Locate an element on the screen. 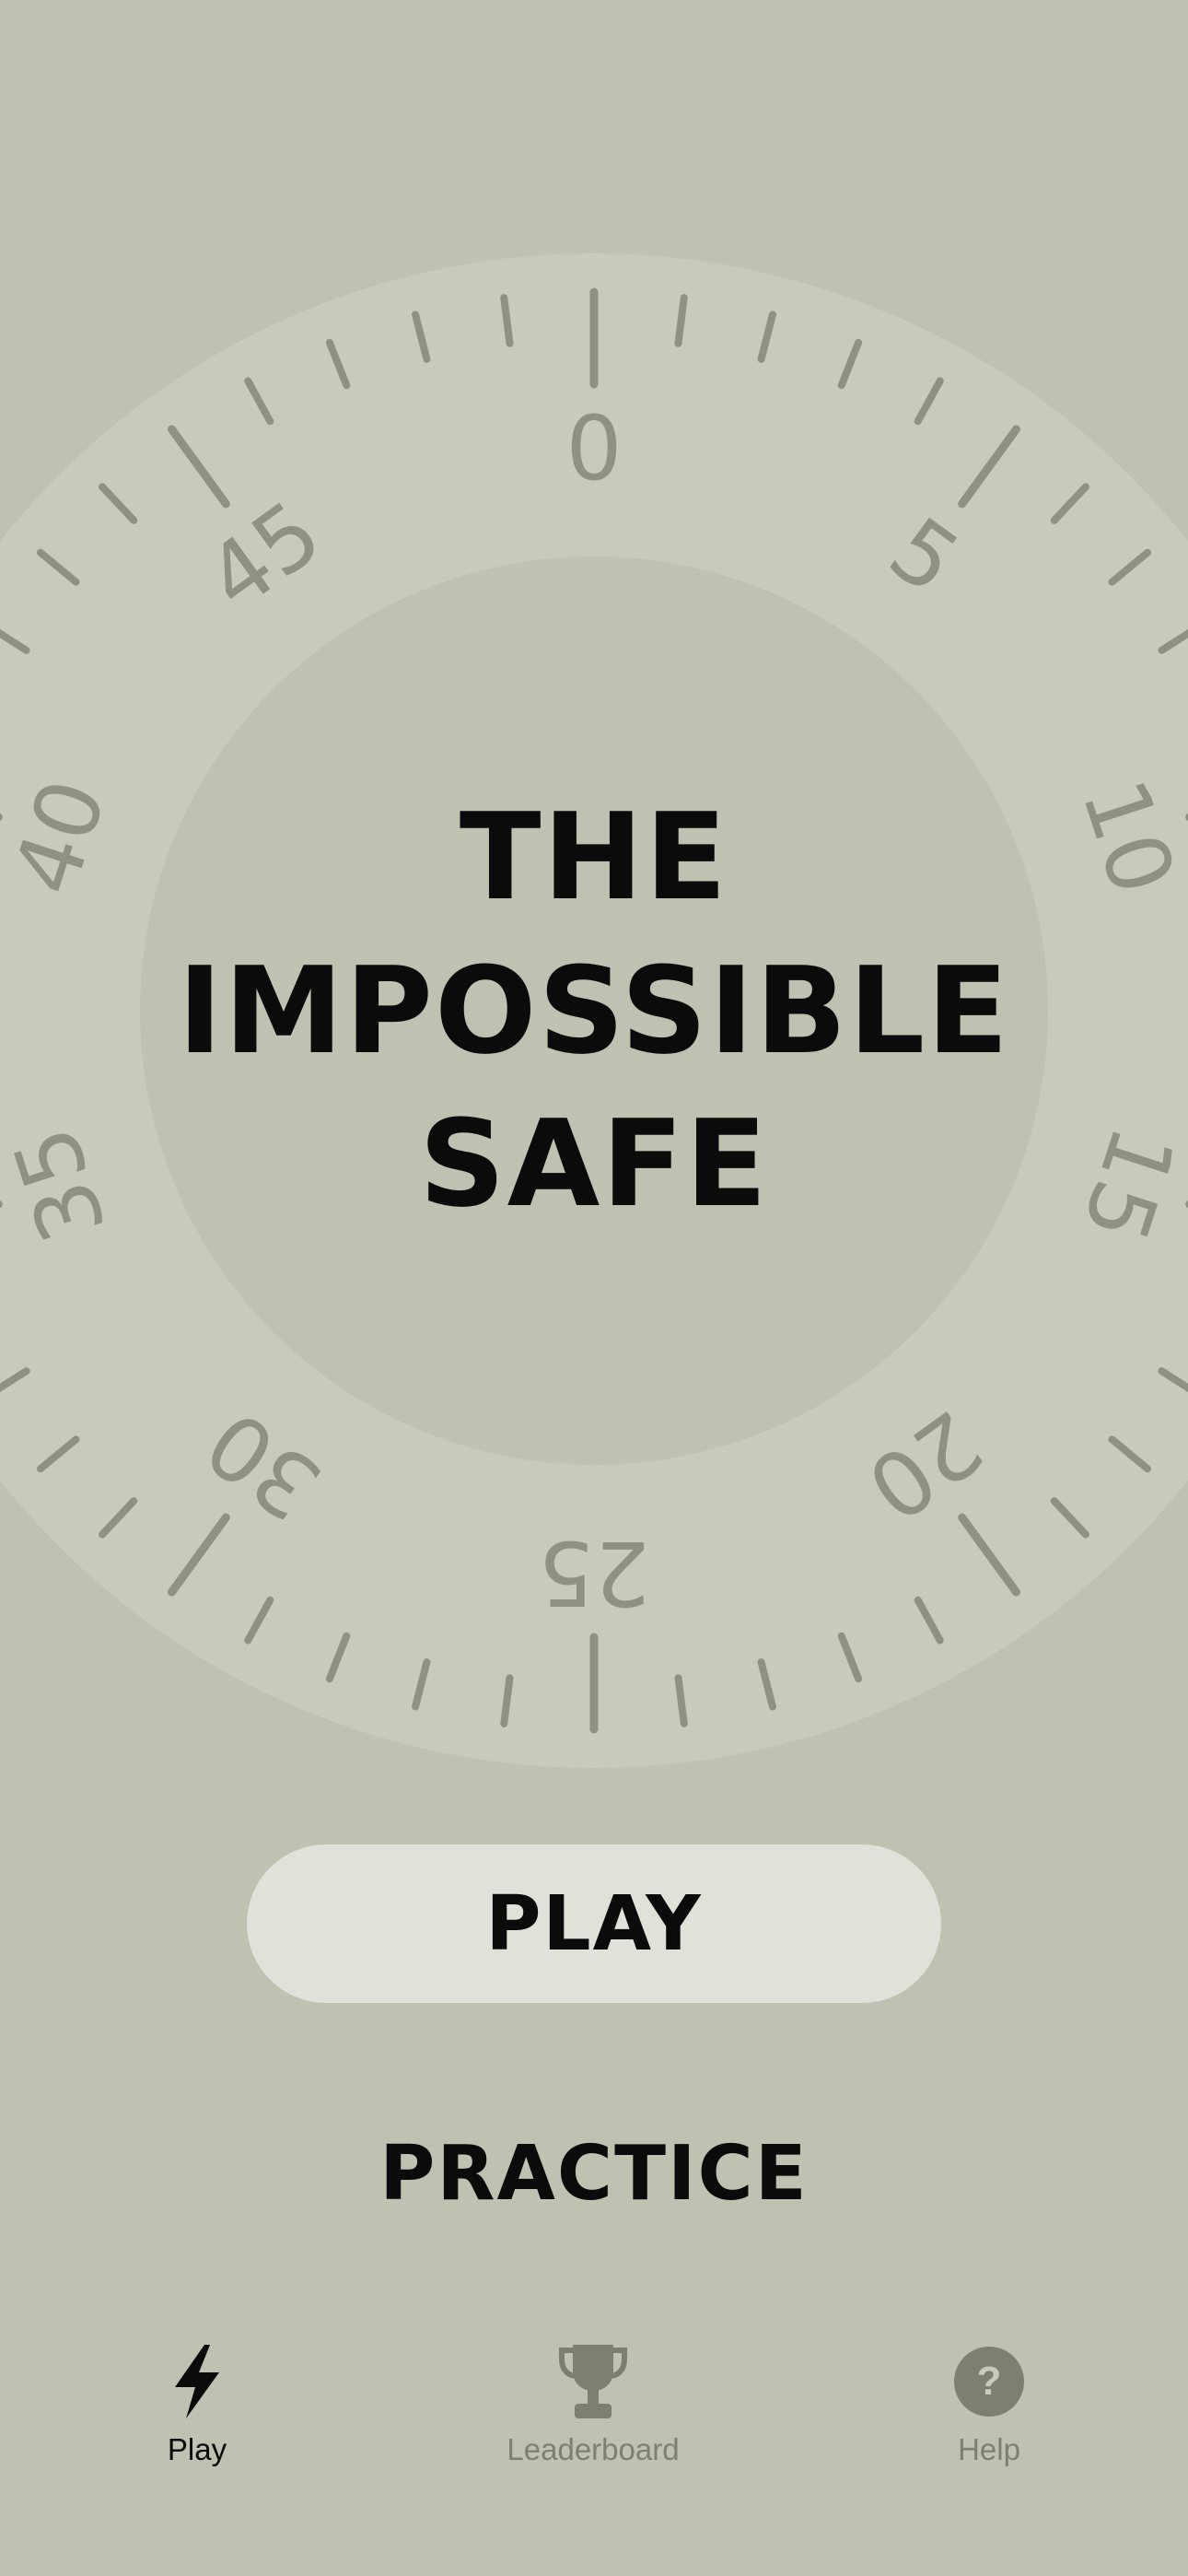 The image size is (1188, 2576). practice-button: PRACTICE is located at coordinates (594, 2174).